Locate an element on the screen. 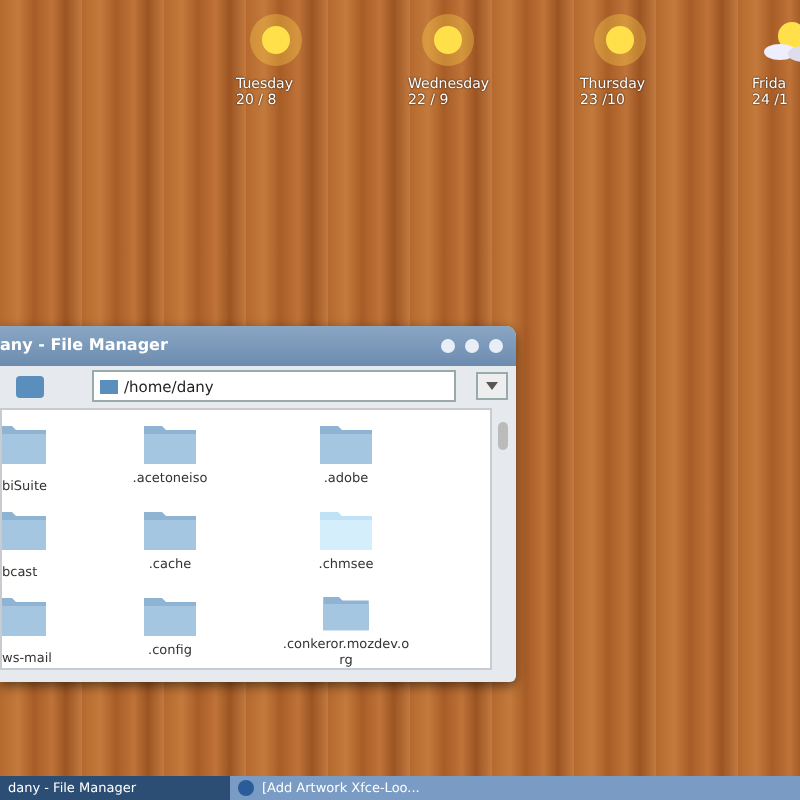 This screenshot has height=800, width=800. globe-icon is located at coordinates (246, 788).